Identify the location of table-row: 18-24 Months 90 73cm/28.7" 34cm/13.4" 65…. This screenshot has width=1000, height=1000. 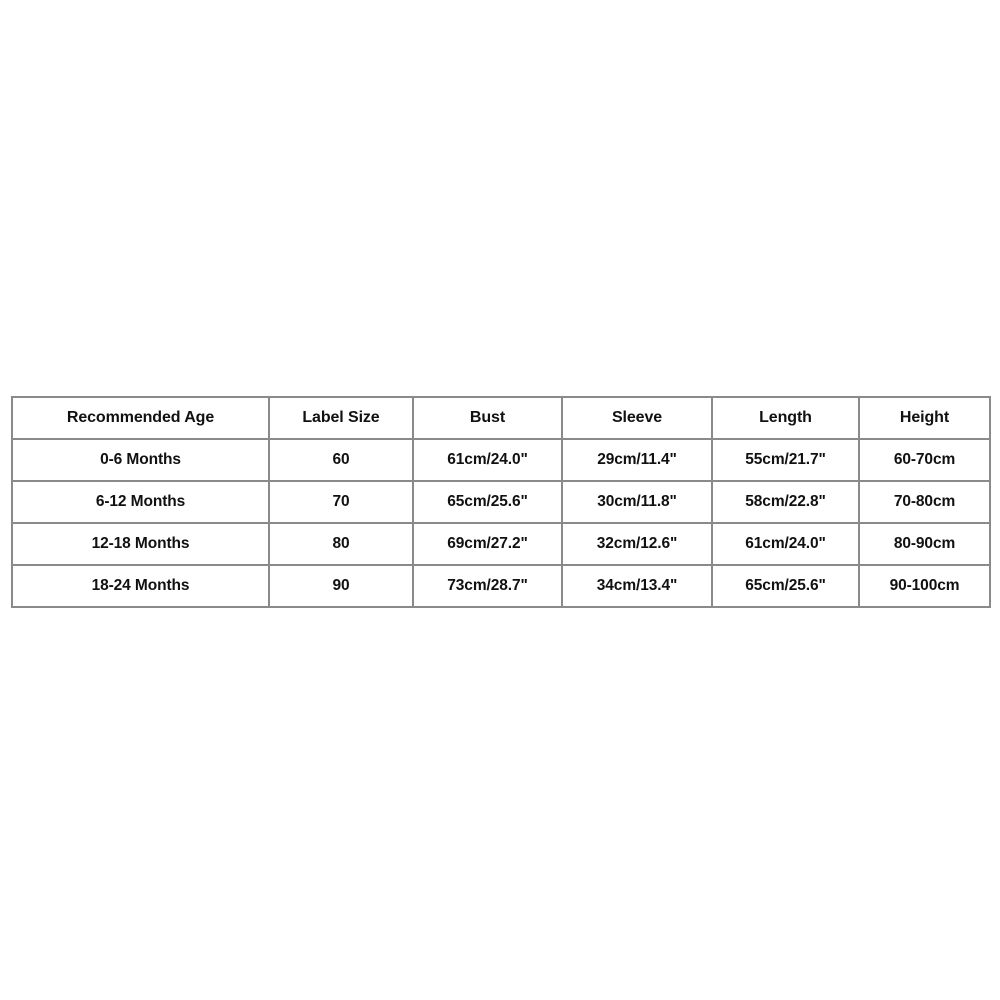
(501, 586).